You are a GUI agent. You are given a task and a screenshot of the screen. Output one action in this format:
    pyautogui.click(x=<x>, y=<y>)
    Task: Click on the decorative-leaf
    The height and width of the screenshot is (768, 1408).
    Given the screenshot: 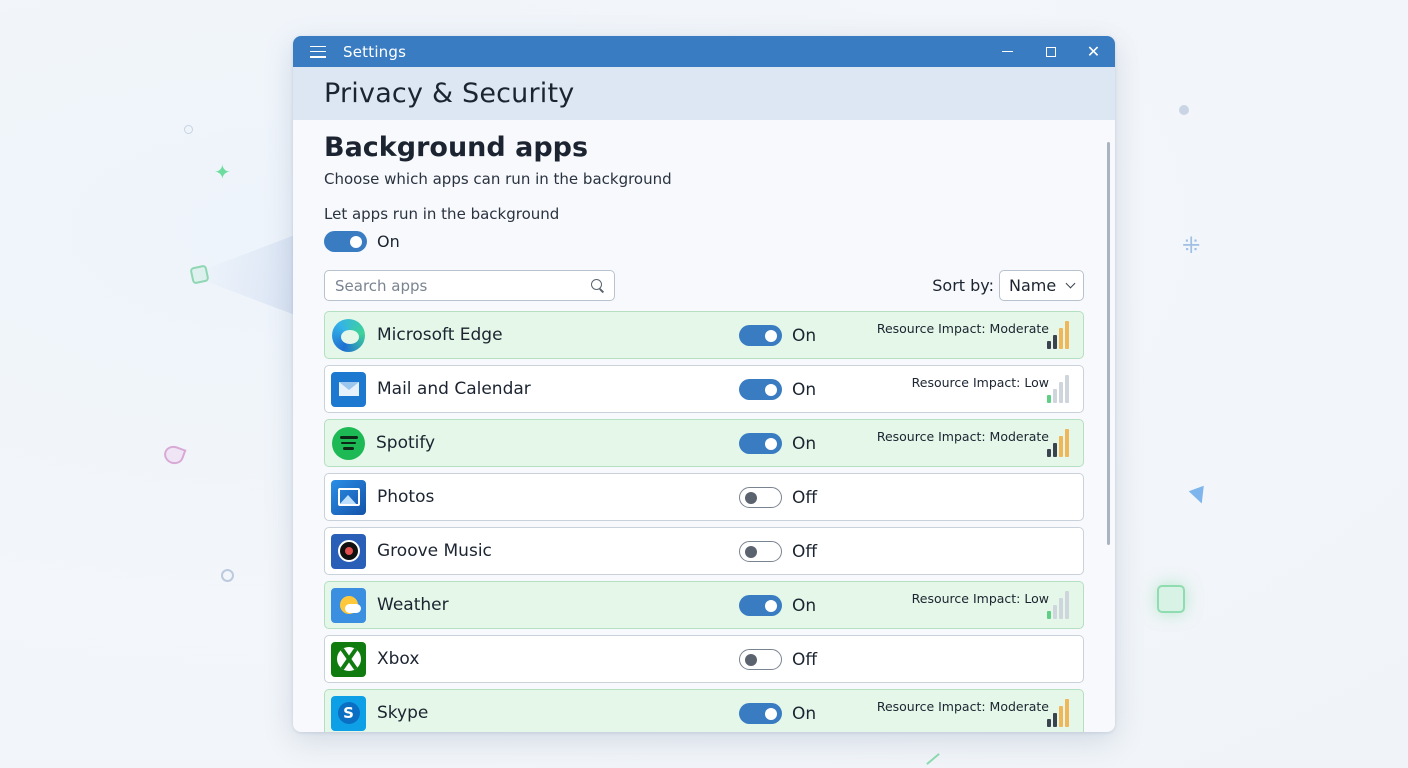 What is the action you would take?
    pyautogui.click(x=174, y=455)
    